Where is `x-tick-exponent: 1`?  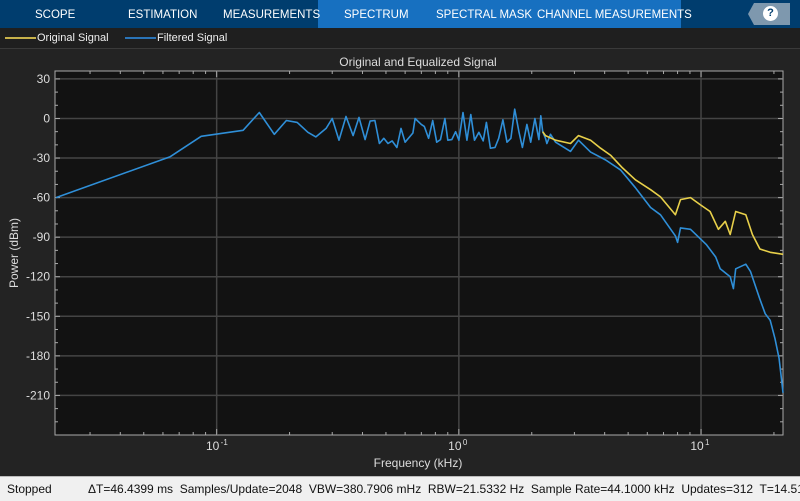
x-tick-exponent: 1 is located at coordinates (707, 442).